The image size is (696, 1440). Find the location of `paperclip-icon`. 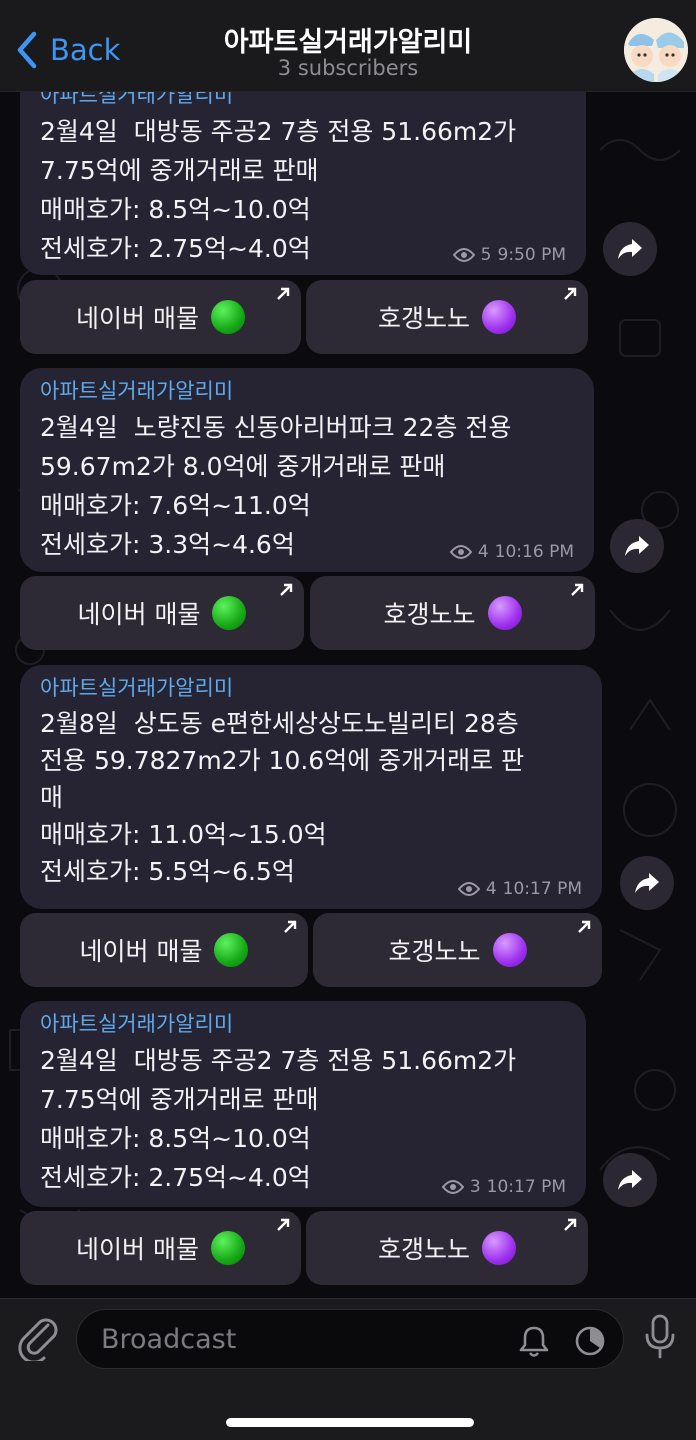

paperclip-icon is located at coordinates (39, 1338).